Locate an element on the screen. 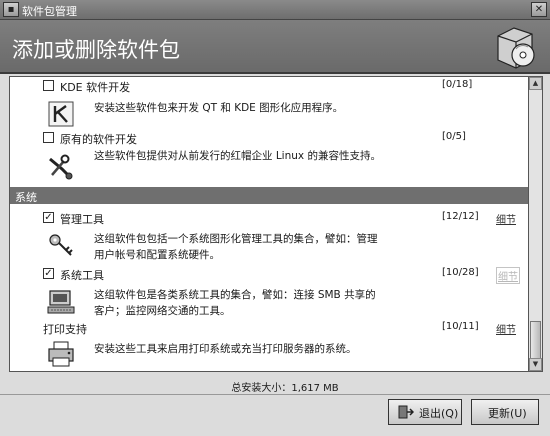  update-button-label: 更新(U) is located at coordinates (507, 413).